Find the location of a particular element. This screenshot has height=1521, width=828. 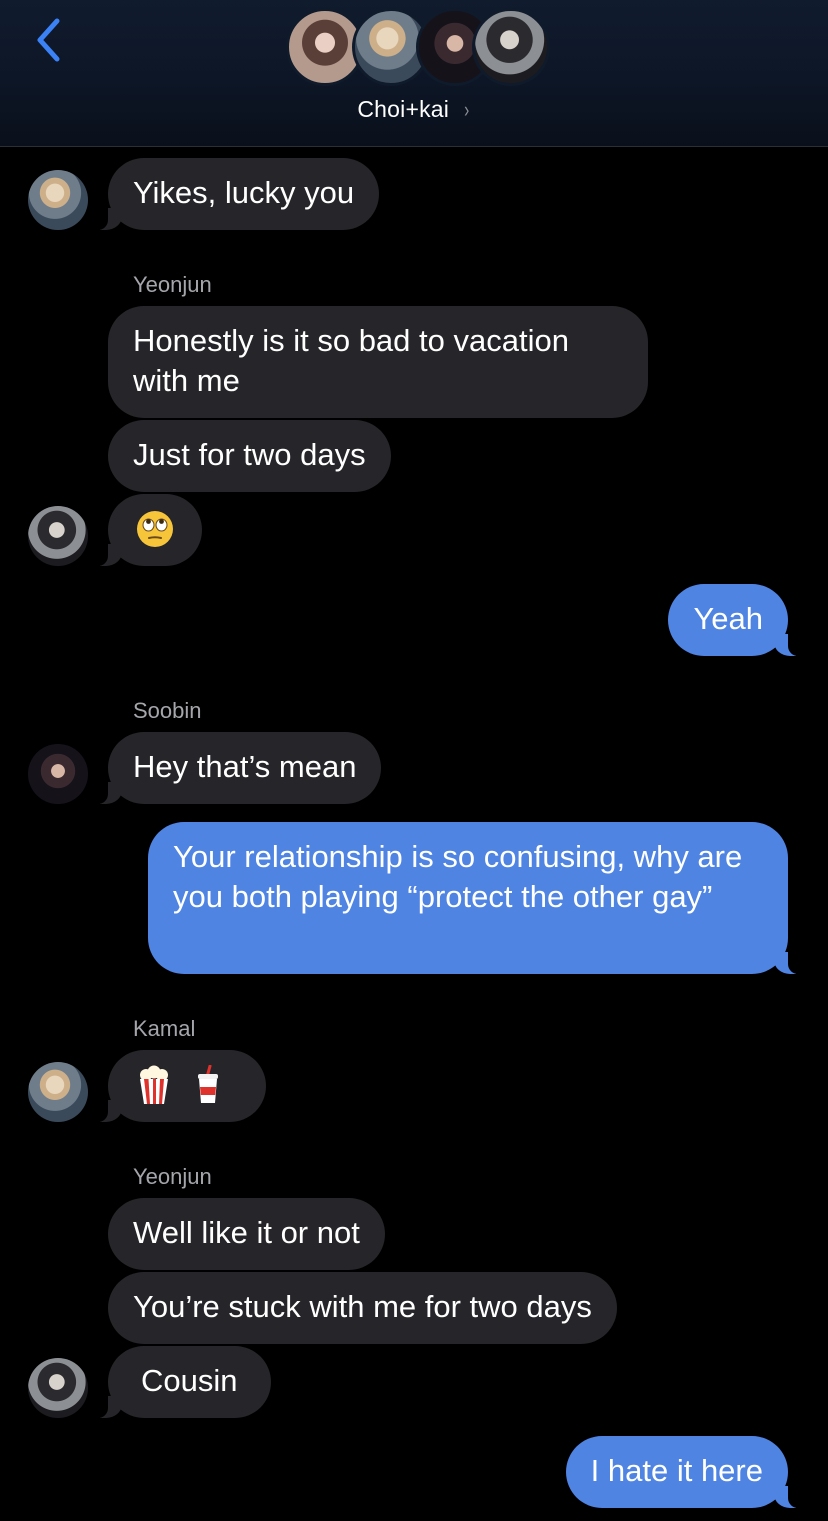

outgoing-message-bubble: Yeah is located at coordinates (735, 620).